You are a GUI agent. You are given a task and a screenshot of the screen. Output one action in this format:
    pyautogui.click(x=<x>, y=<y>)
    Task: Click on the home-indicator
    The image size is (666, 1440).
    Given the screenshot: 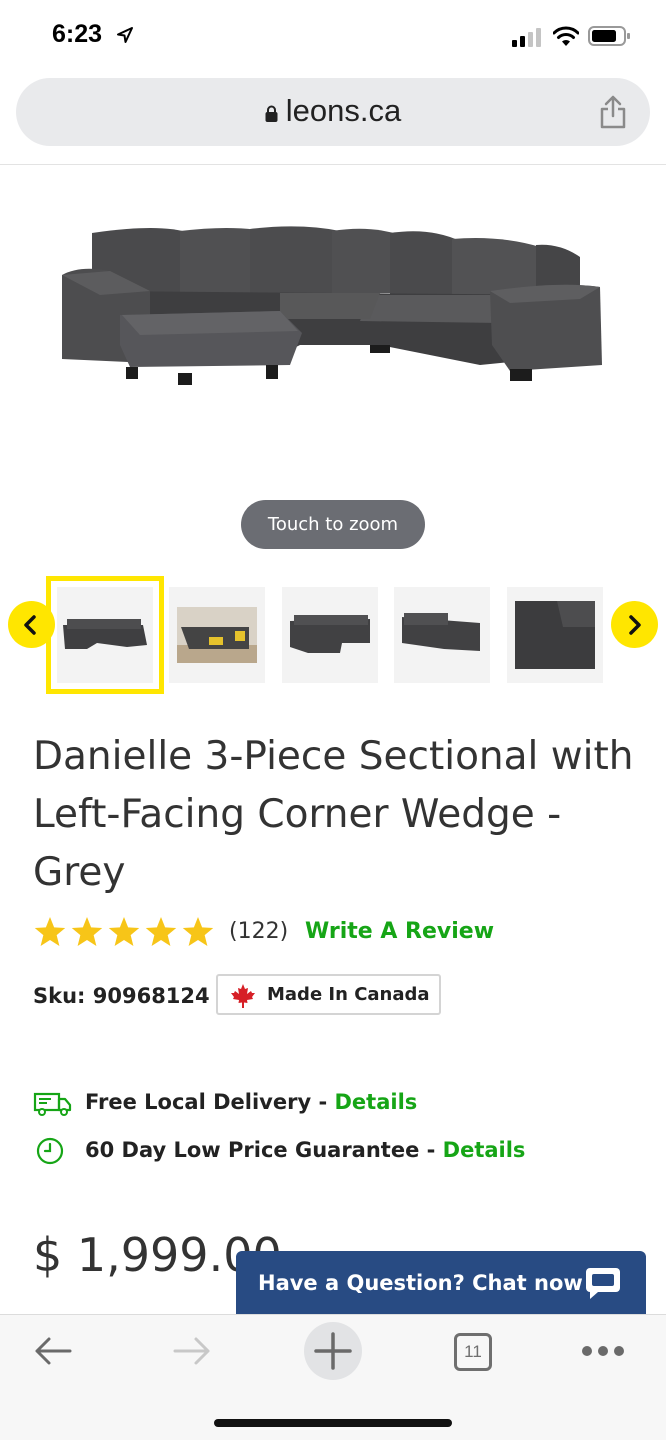 What is the action you would take?
    pyautogui.click(x=333, y=1423)
    